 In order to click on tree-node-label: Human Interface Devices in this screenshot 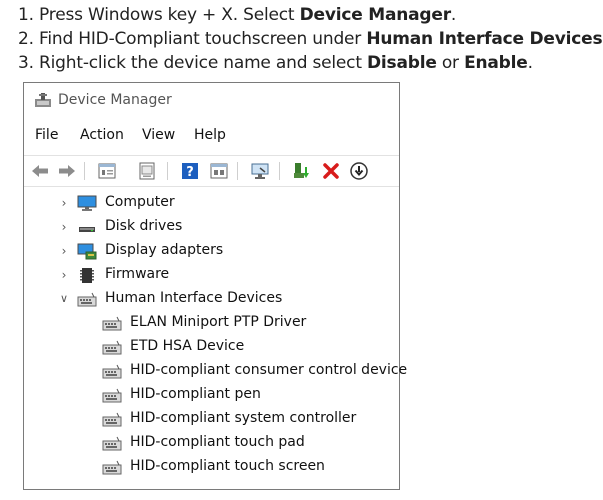, I will do `click(194, 298)`.